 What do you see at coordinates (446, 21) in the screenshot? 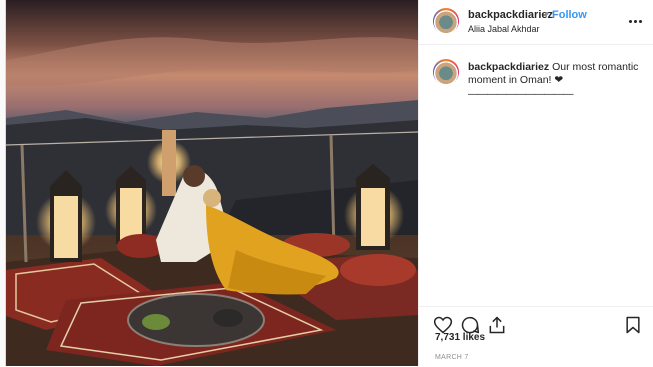
I see `avatar` at bounding box center [446, 21].